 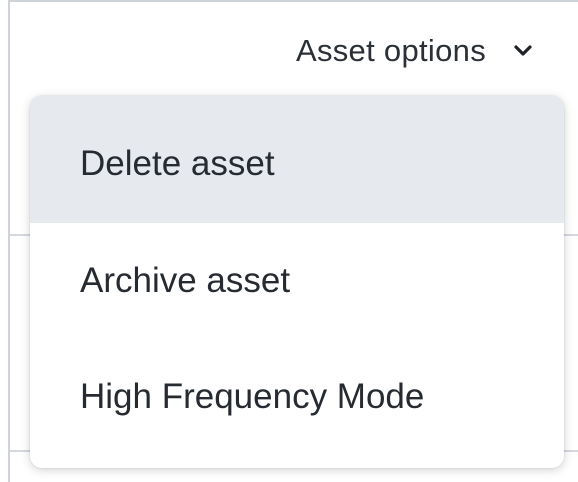 I want to click on asset-options-label: Asset options, so click(x=390, y=50).